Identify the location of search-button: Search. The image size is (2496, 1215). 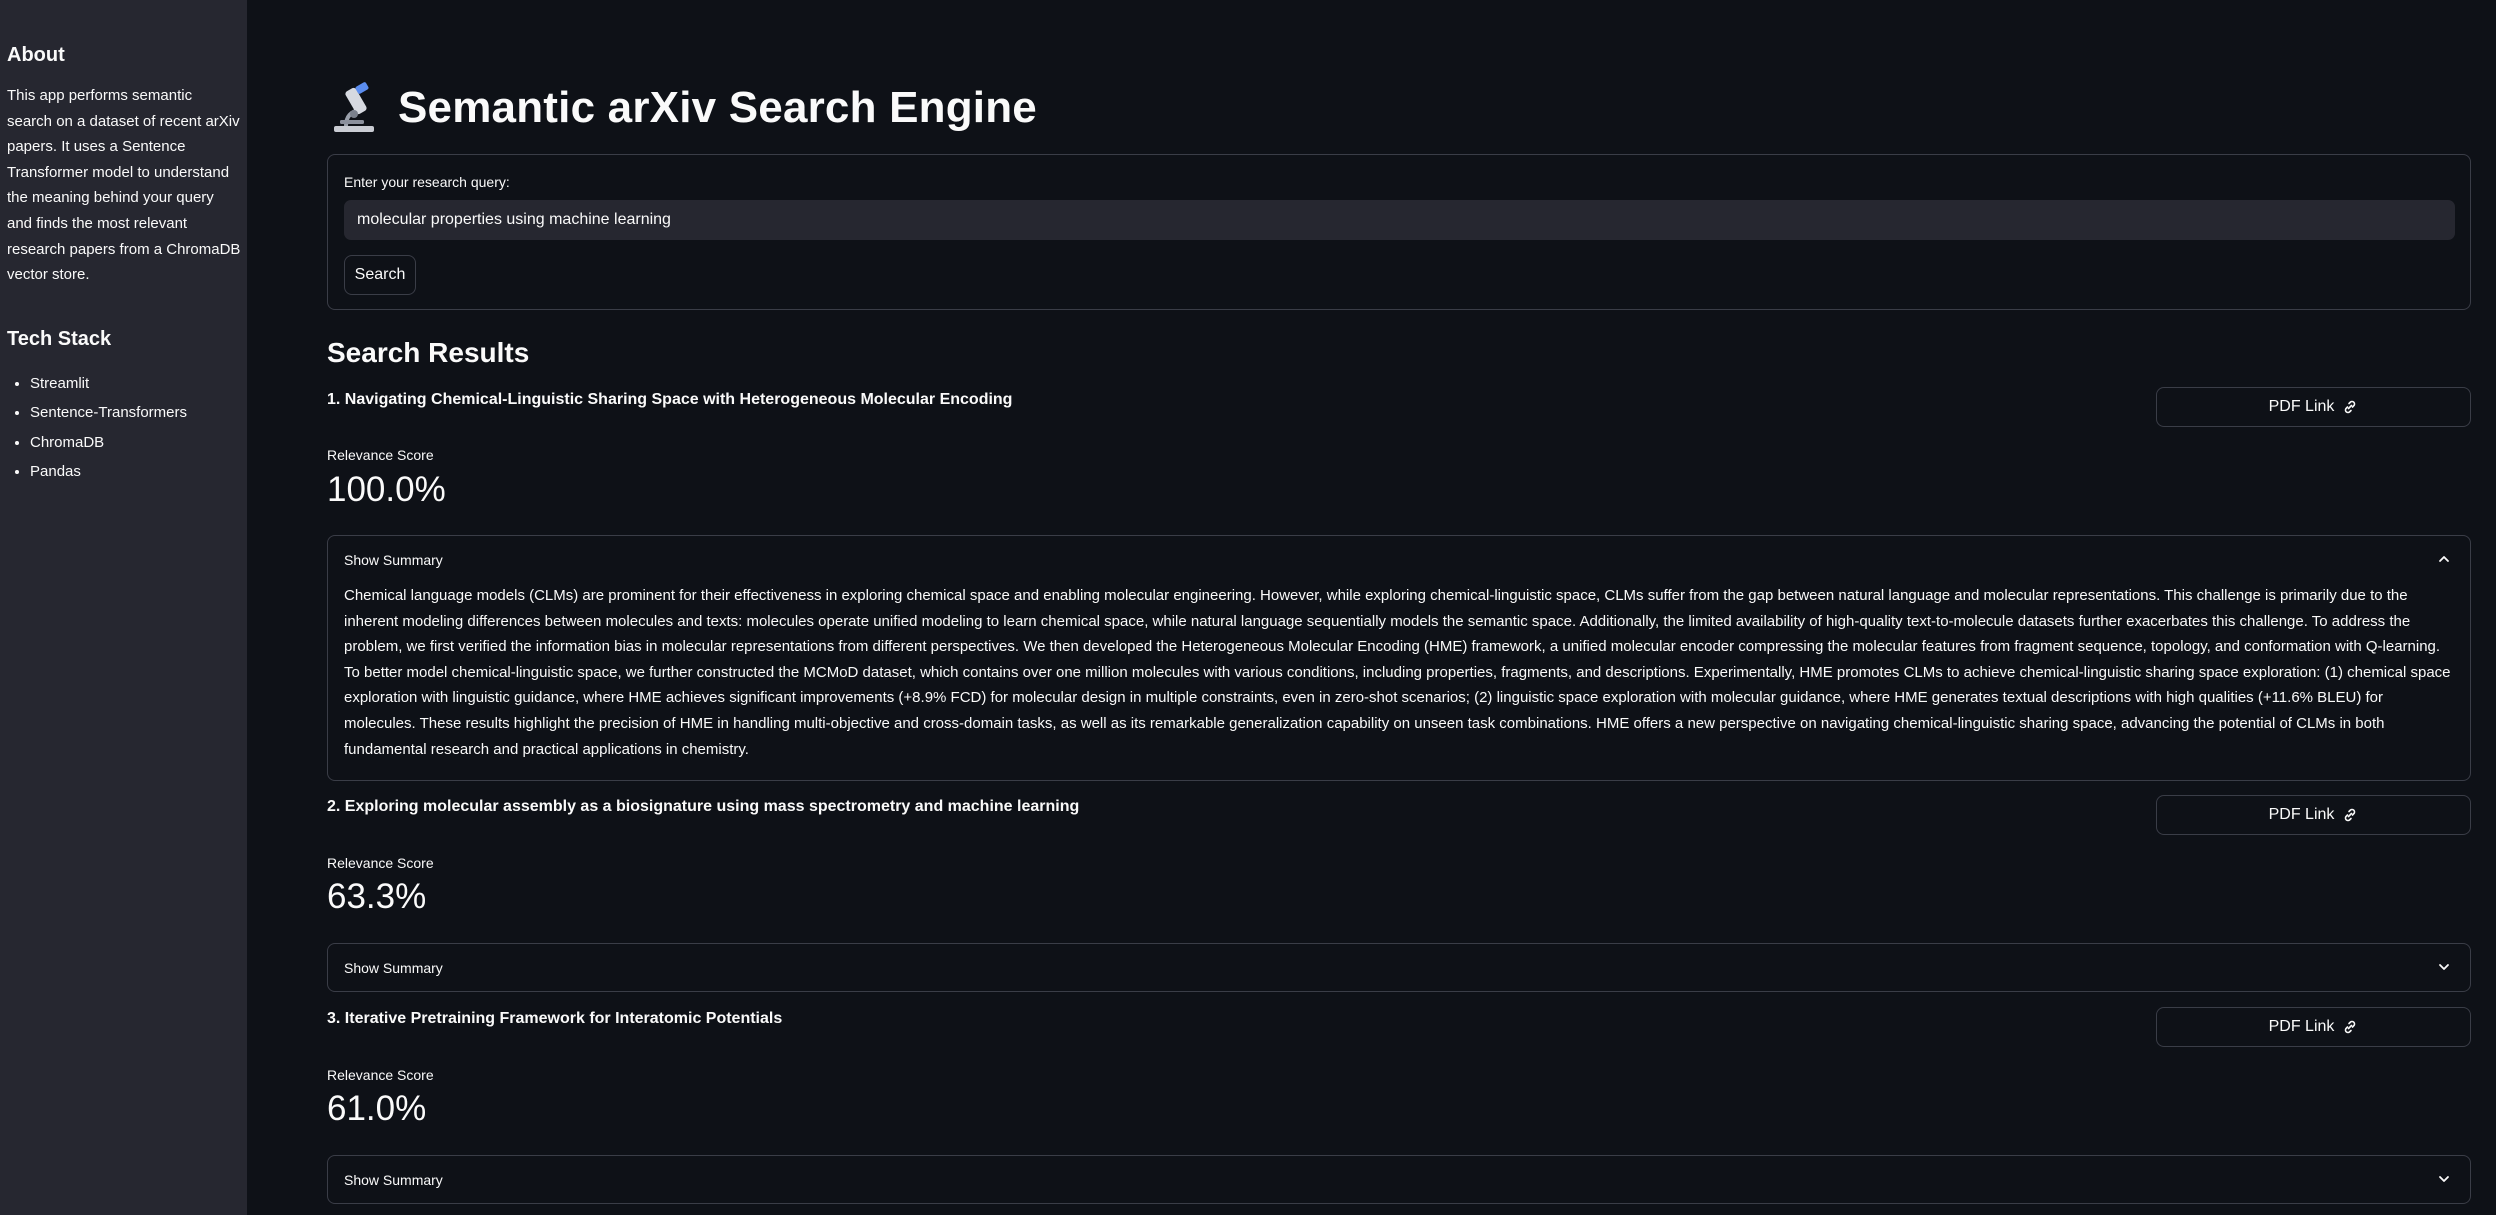
(380, 275).